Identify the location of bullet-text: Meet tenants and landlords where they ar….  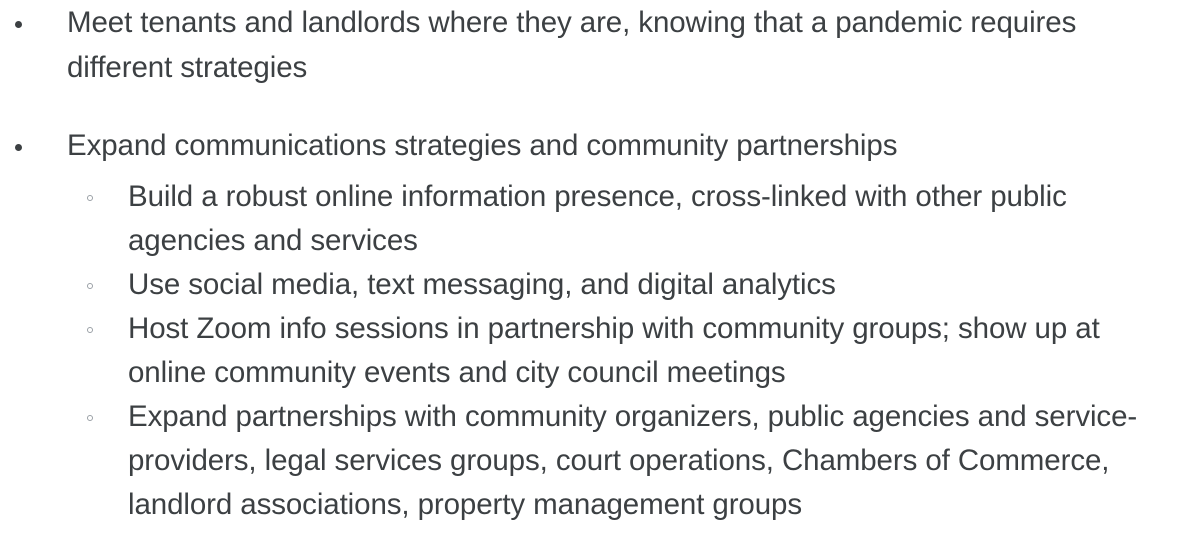
(572, 45).